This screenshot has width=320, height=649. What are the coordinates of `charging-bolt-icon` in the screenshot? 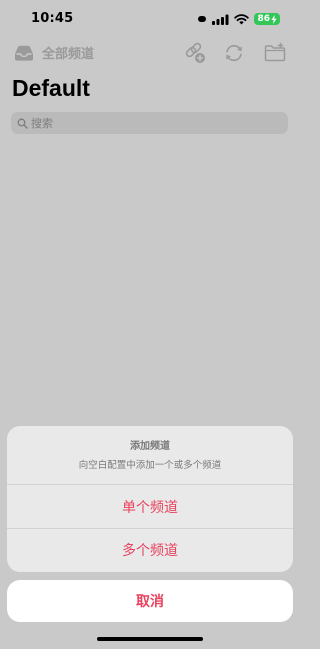 It's located at (274, 19).